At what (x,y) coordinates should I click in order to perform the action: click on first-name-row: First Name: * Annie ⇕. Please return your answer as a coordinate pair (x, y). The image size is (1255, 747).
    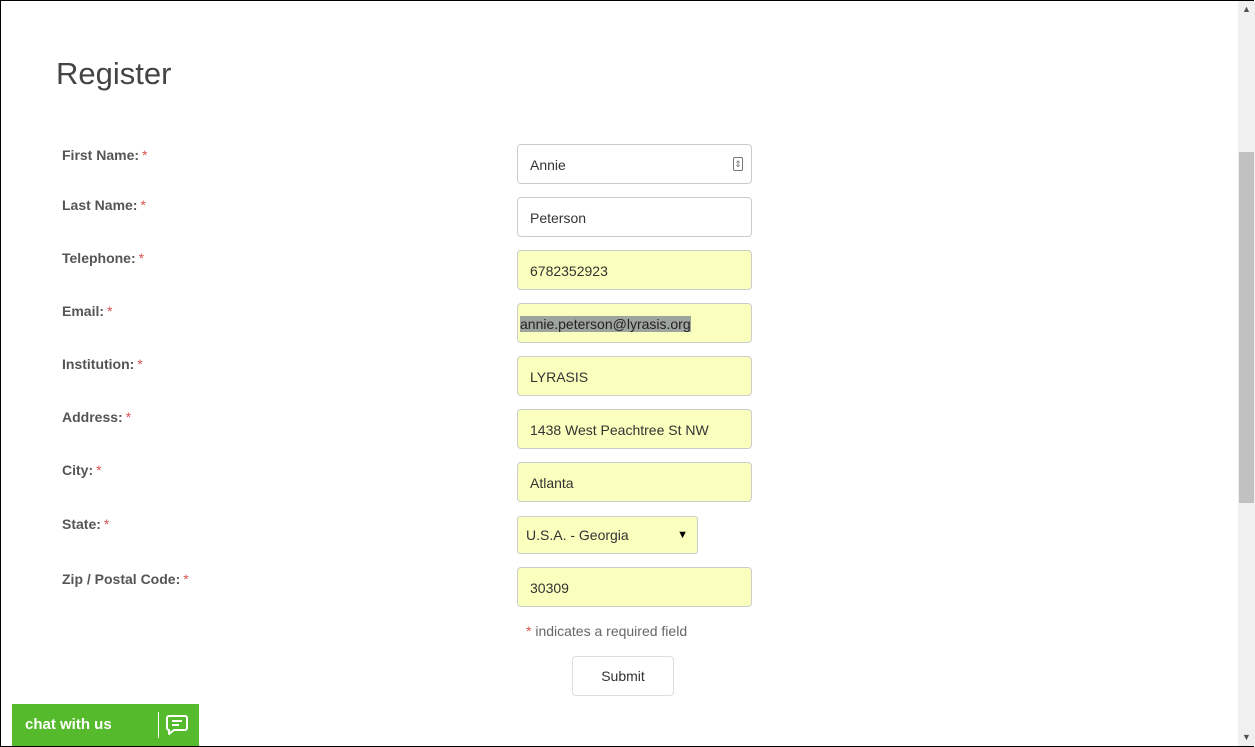
    Looking at the image, I should click on (601, 164).